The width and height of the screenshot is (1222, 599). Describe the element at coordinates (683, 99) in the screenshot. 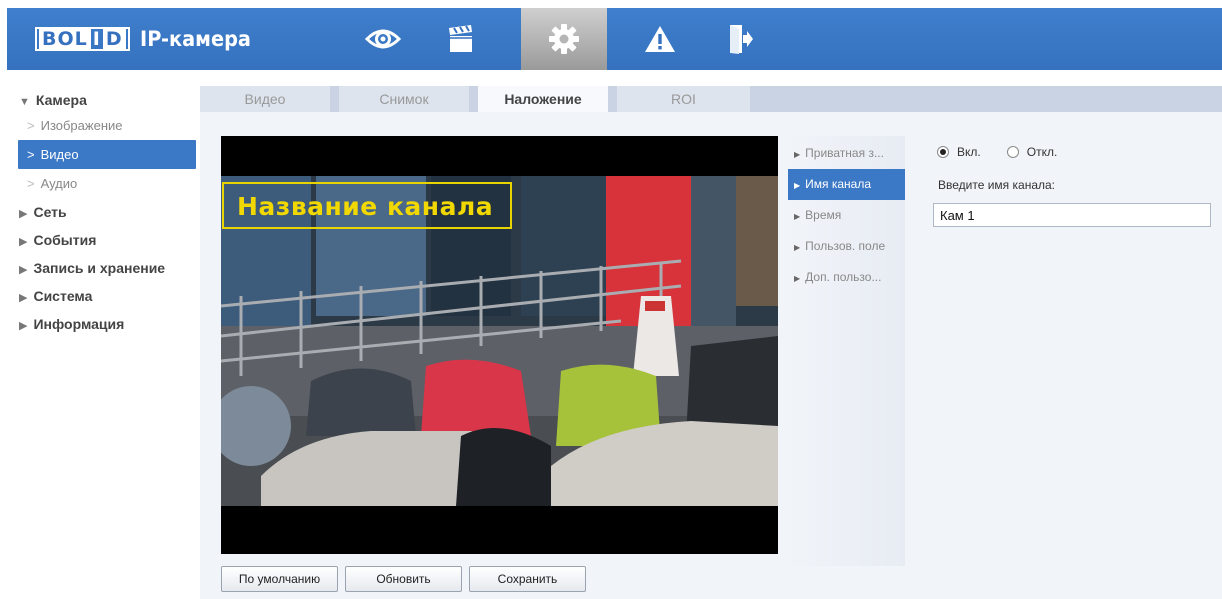

I see `tab-roi: ROI` at that location.